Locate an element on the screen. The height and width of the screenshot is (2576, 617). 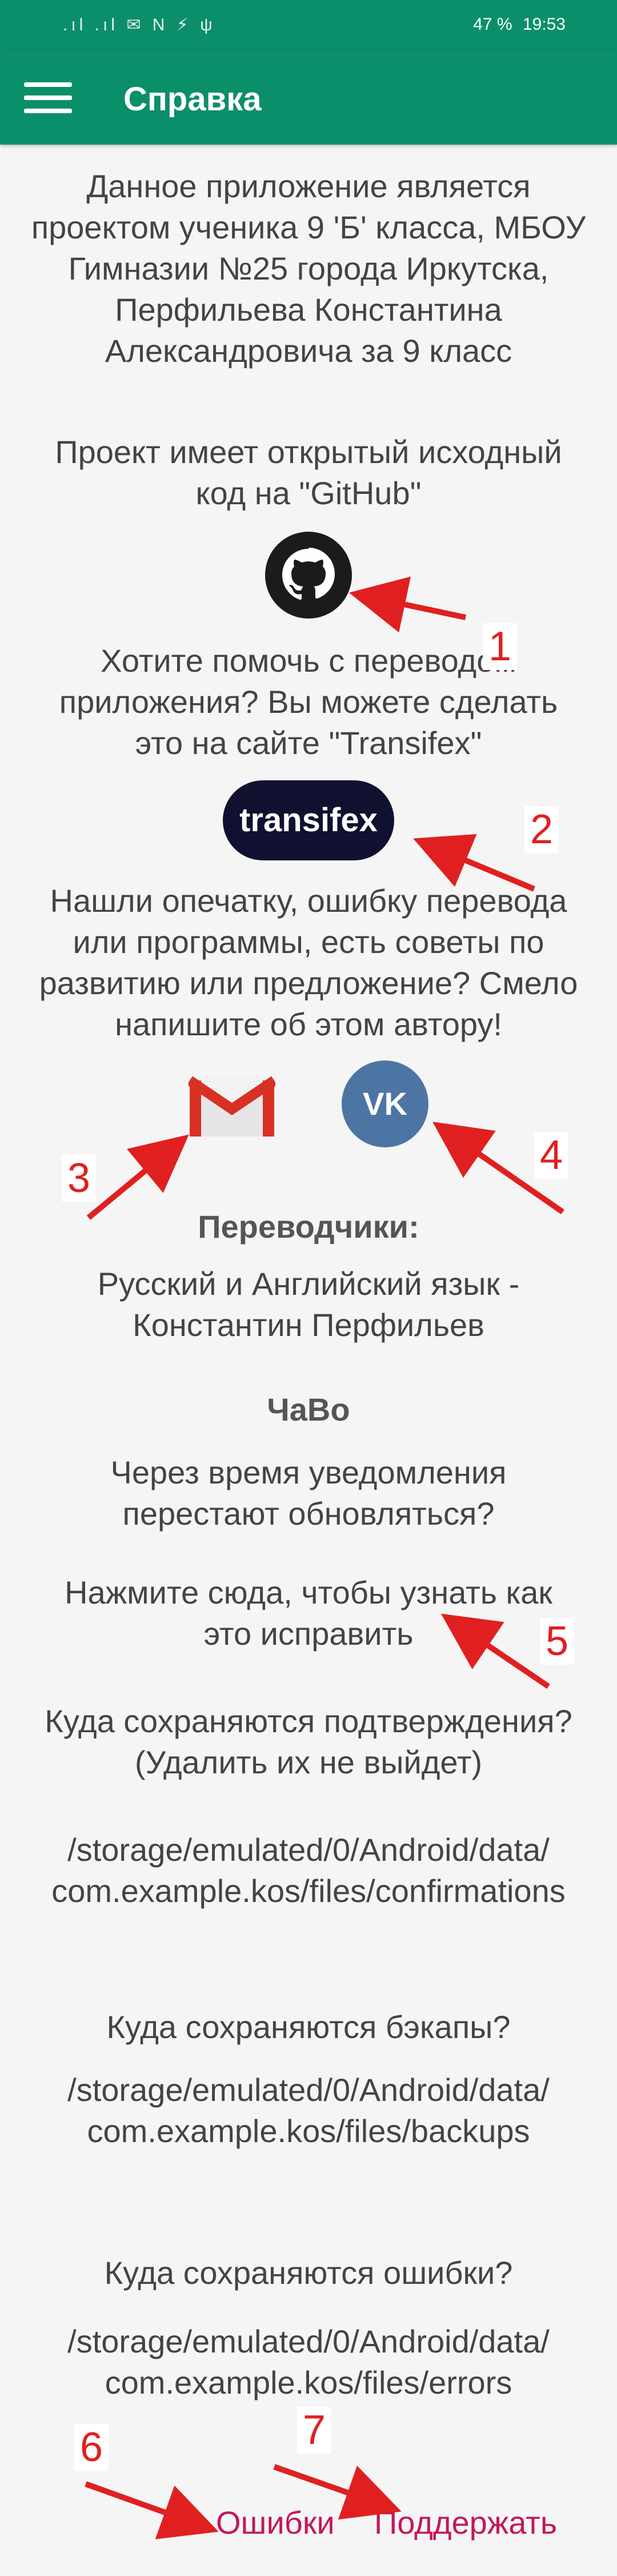
errors-button: Ошибки is located at coordinates (275, 2522).